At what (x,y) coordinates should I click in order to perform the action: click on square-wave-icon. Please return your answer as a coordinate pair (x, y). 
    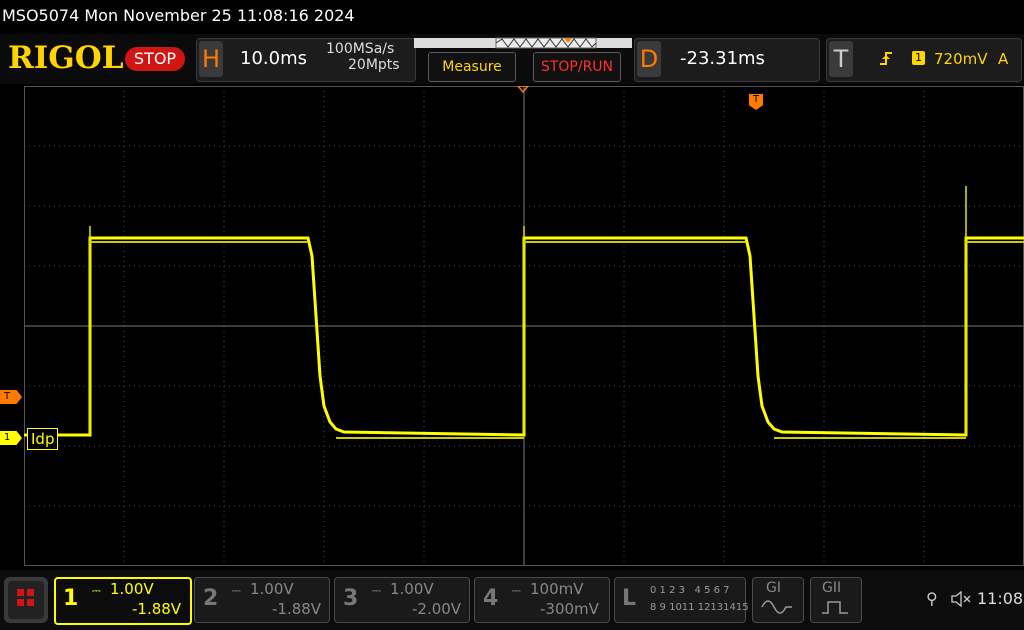
    Looking at the image, I should click on (835, 607).